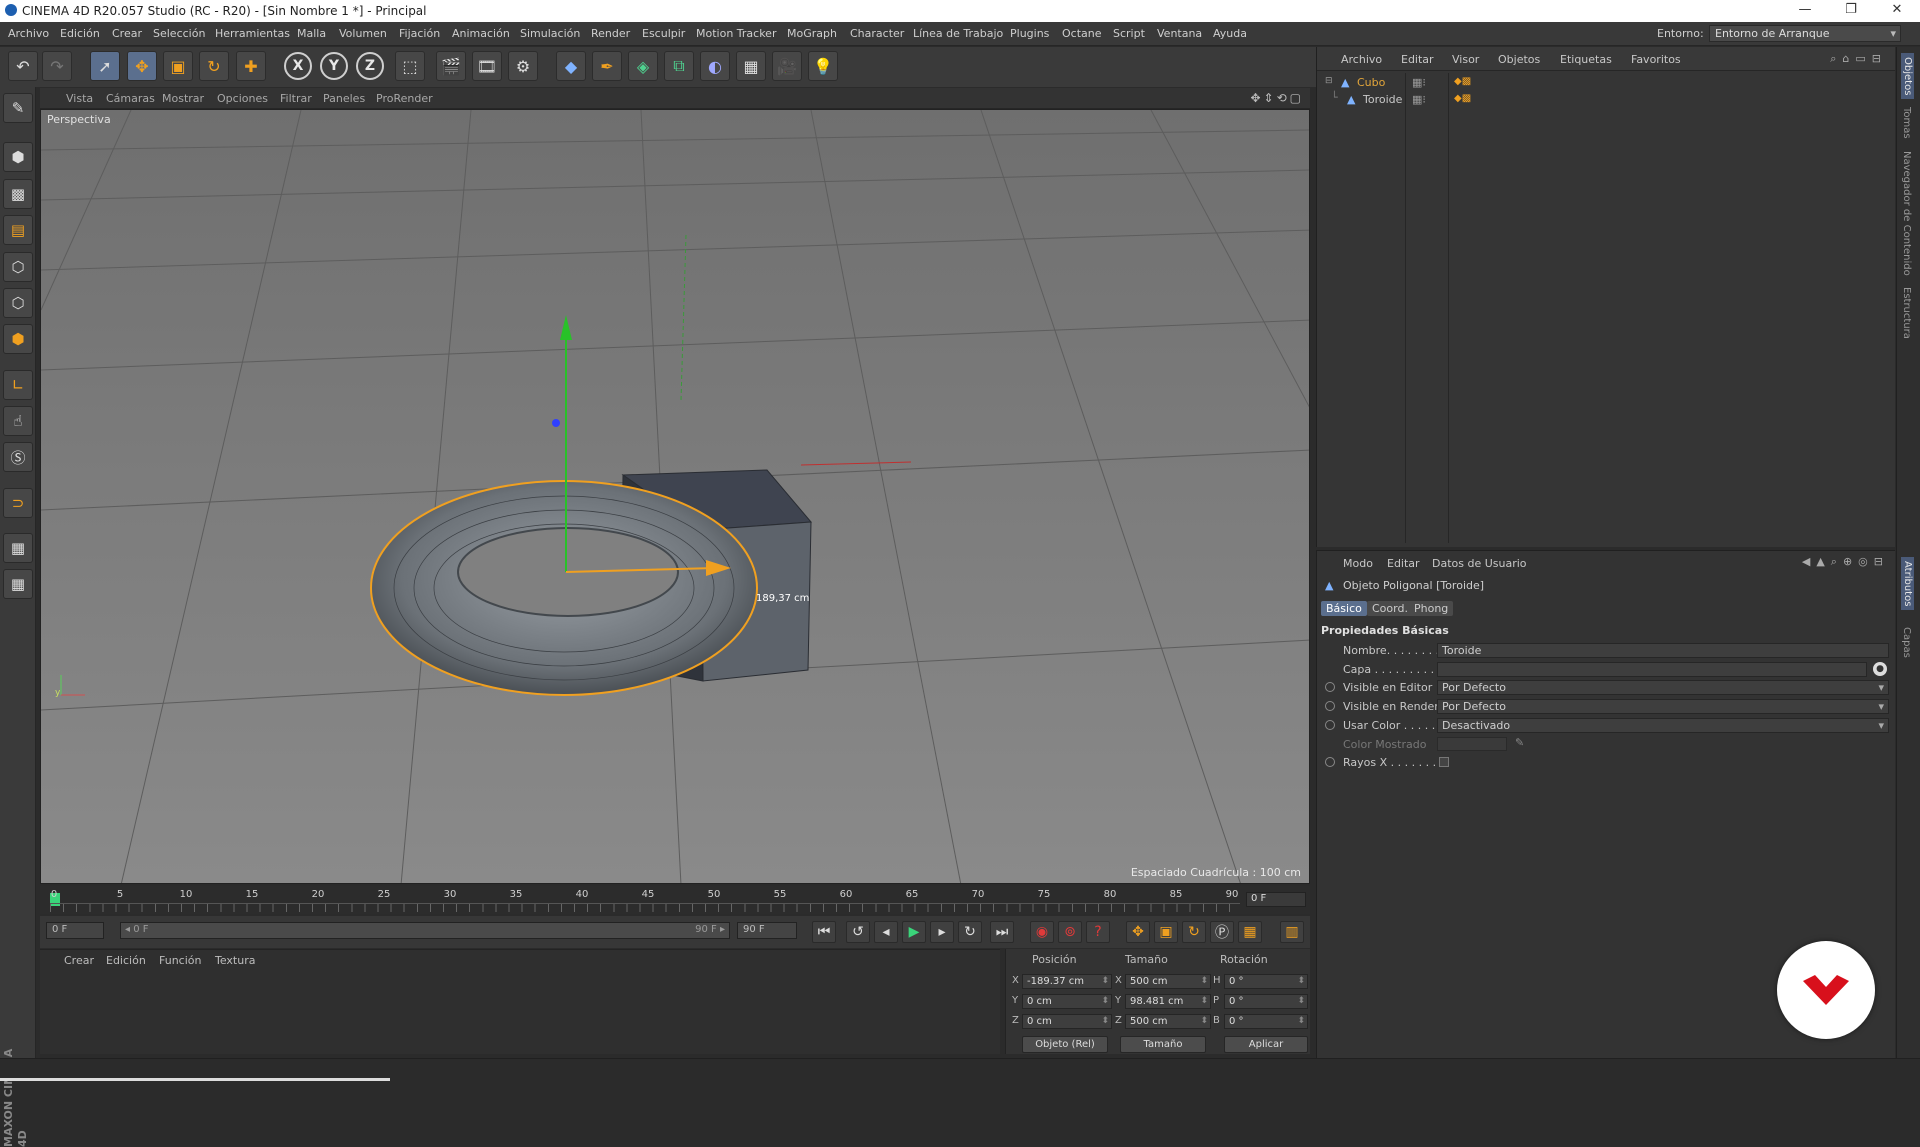 This screenshot has width=1920, height=1147. I want to click on menu-octane: Octane, so click(1082, 33).